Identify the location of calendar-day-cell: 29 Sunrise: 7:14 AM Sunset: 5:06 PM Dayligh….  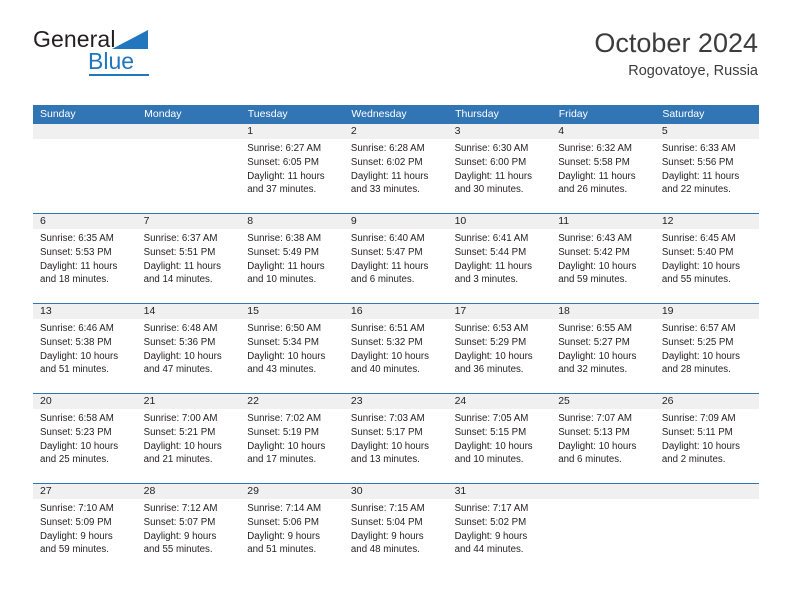
(292, 528).